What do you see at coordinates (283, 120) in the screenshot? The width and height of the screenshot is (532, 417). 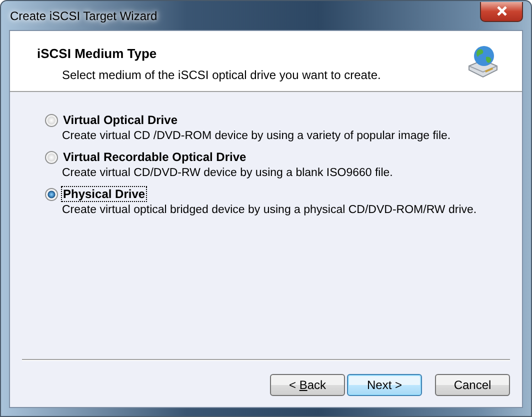 I see `radio-option: Virtual Optical Drive` at bounding box center [283, 120].